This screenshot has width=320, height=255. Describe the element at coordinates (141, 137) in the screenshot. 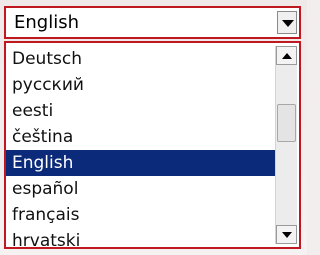

I see `list-item: čeština` at that location.